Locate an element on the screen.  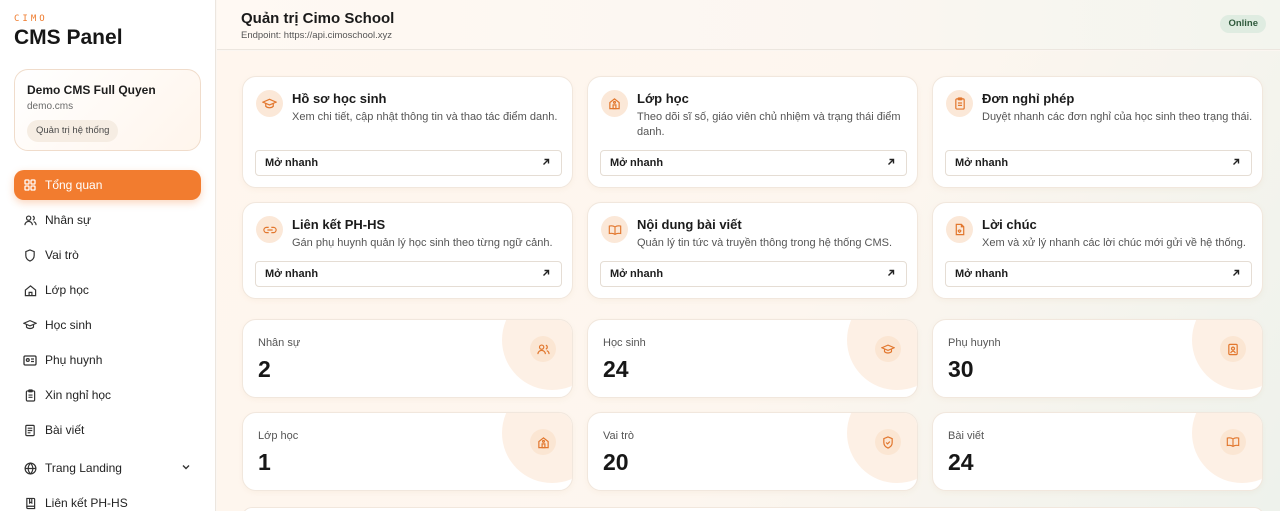
page-title: Quản trị Cimo School is located at coordinates (318, 18).